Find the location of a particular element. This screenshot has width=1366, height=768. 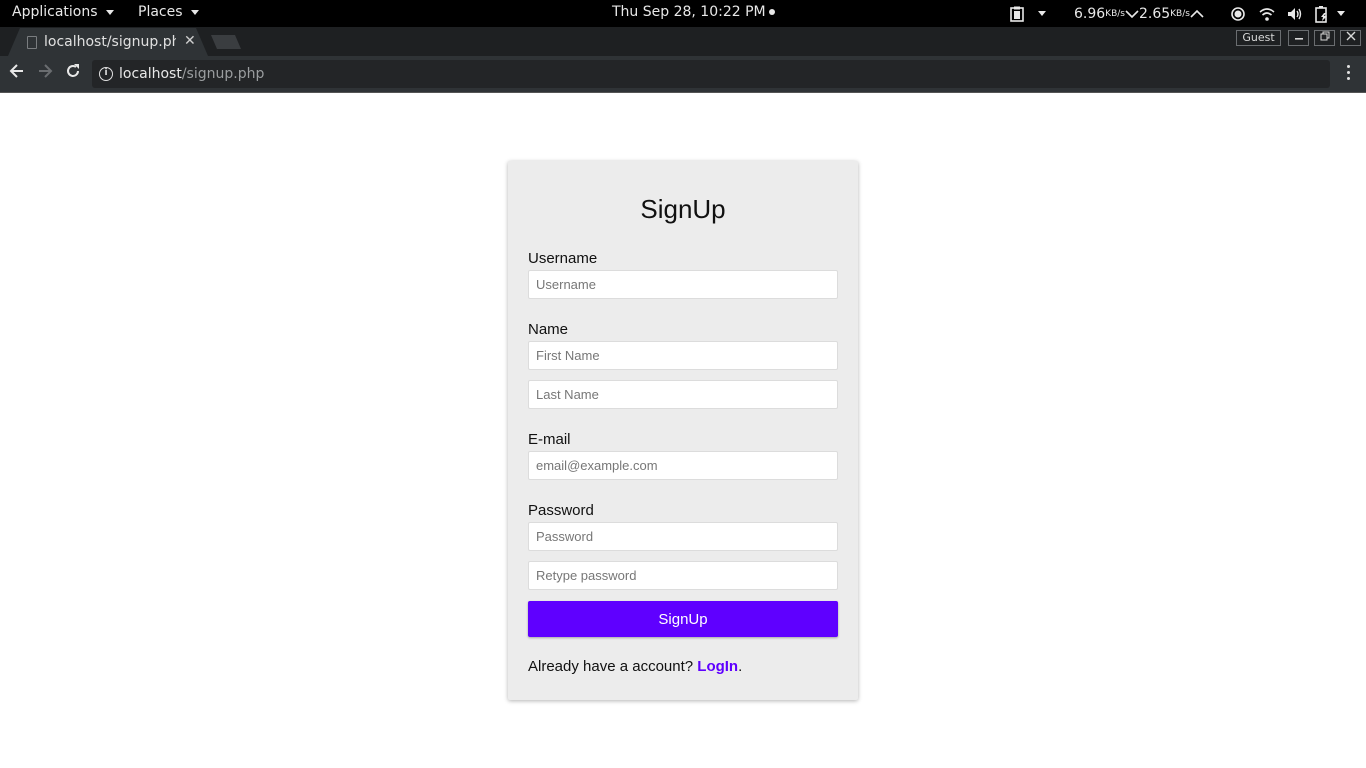

page-icon is located at coordinates (32, 42).